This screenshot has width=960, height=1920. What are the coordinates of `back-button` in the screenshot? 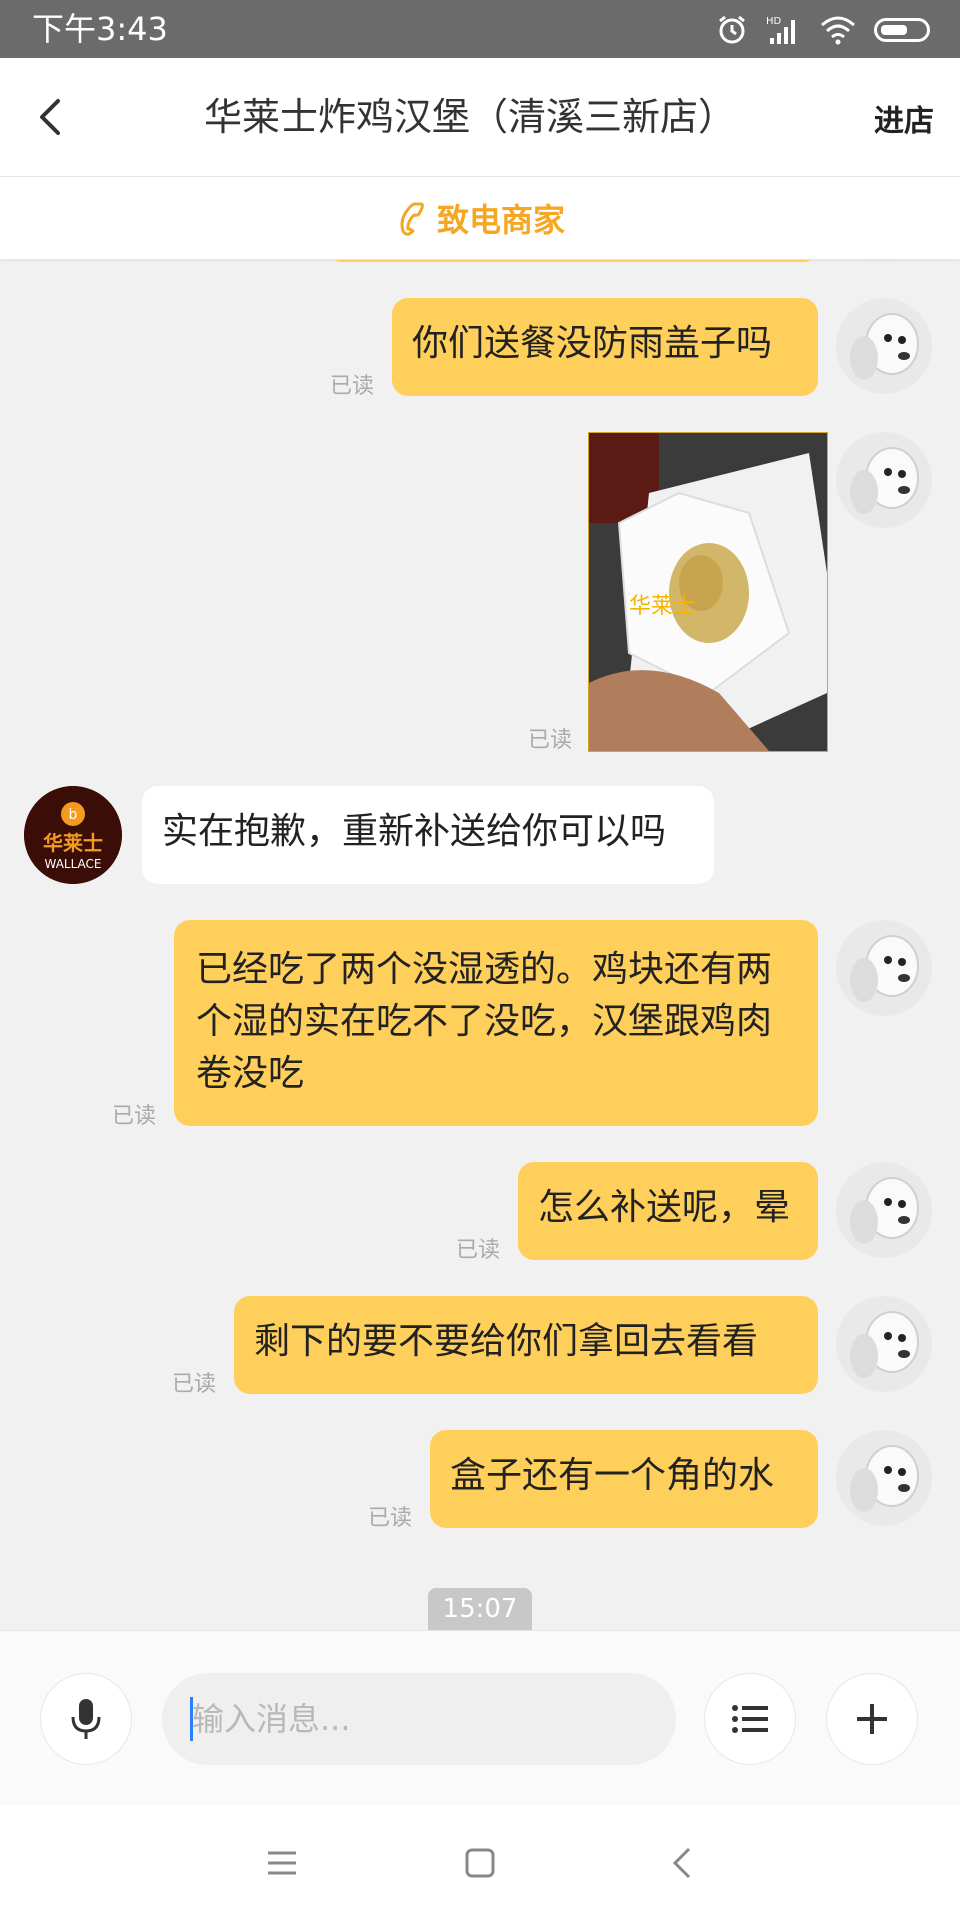 It's located at (50, 117).